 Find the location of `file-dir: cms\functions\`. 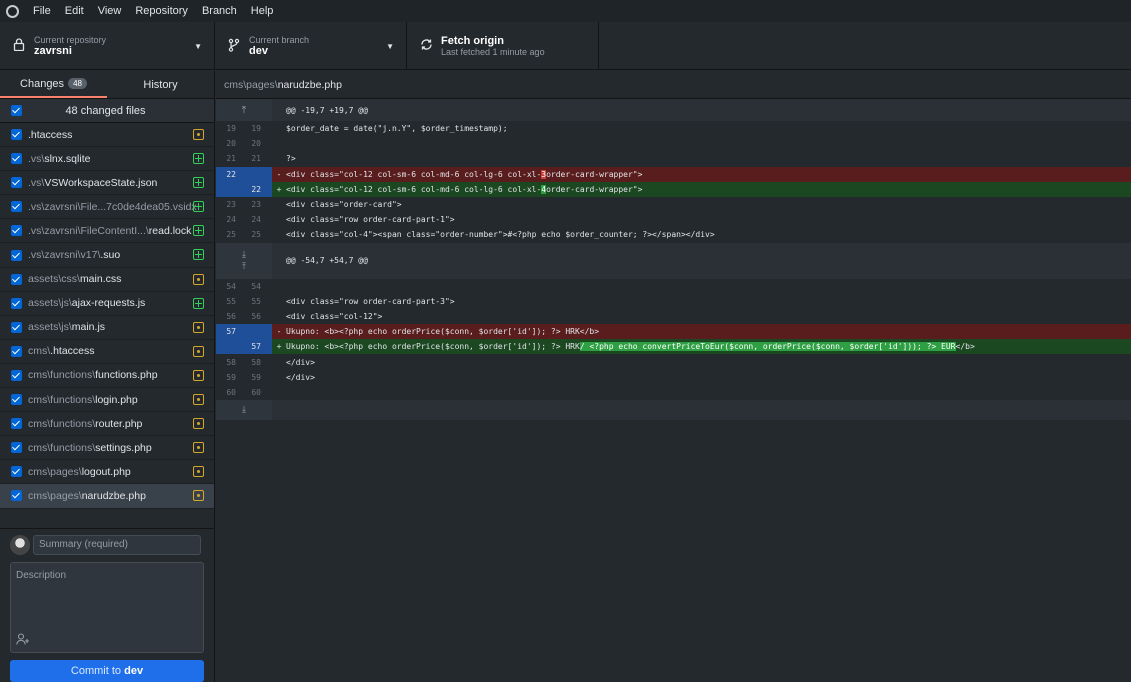

file-dir: cms\functions\ is located at coordinates (62, 399).